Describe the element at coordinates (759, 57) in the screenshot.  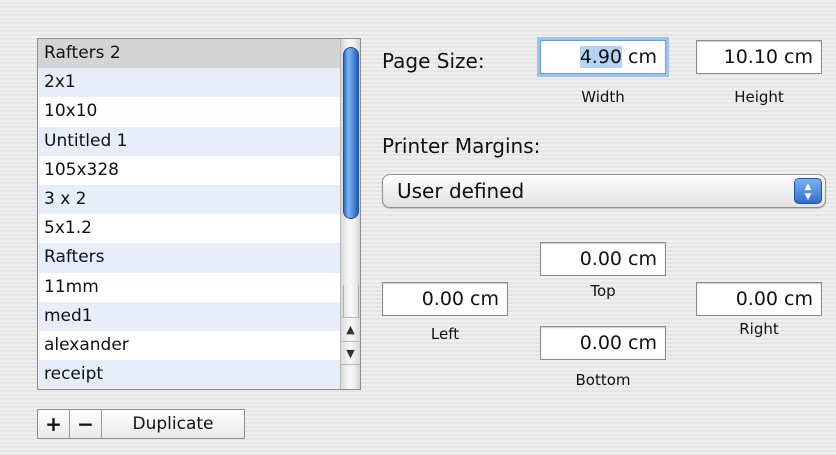
I see `page-height-field: 10.10 cm` at that location.